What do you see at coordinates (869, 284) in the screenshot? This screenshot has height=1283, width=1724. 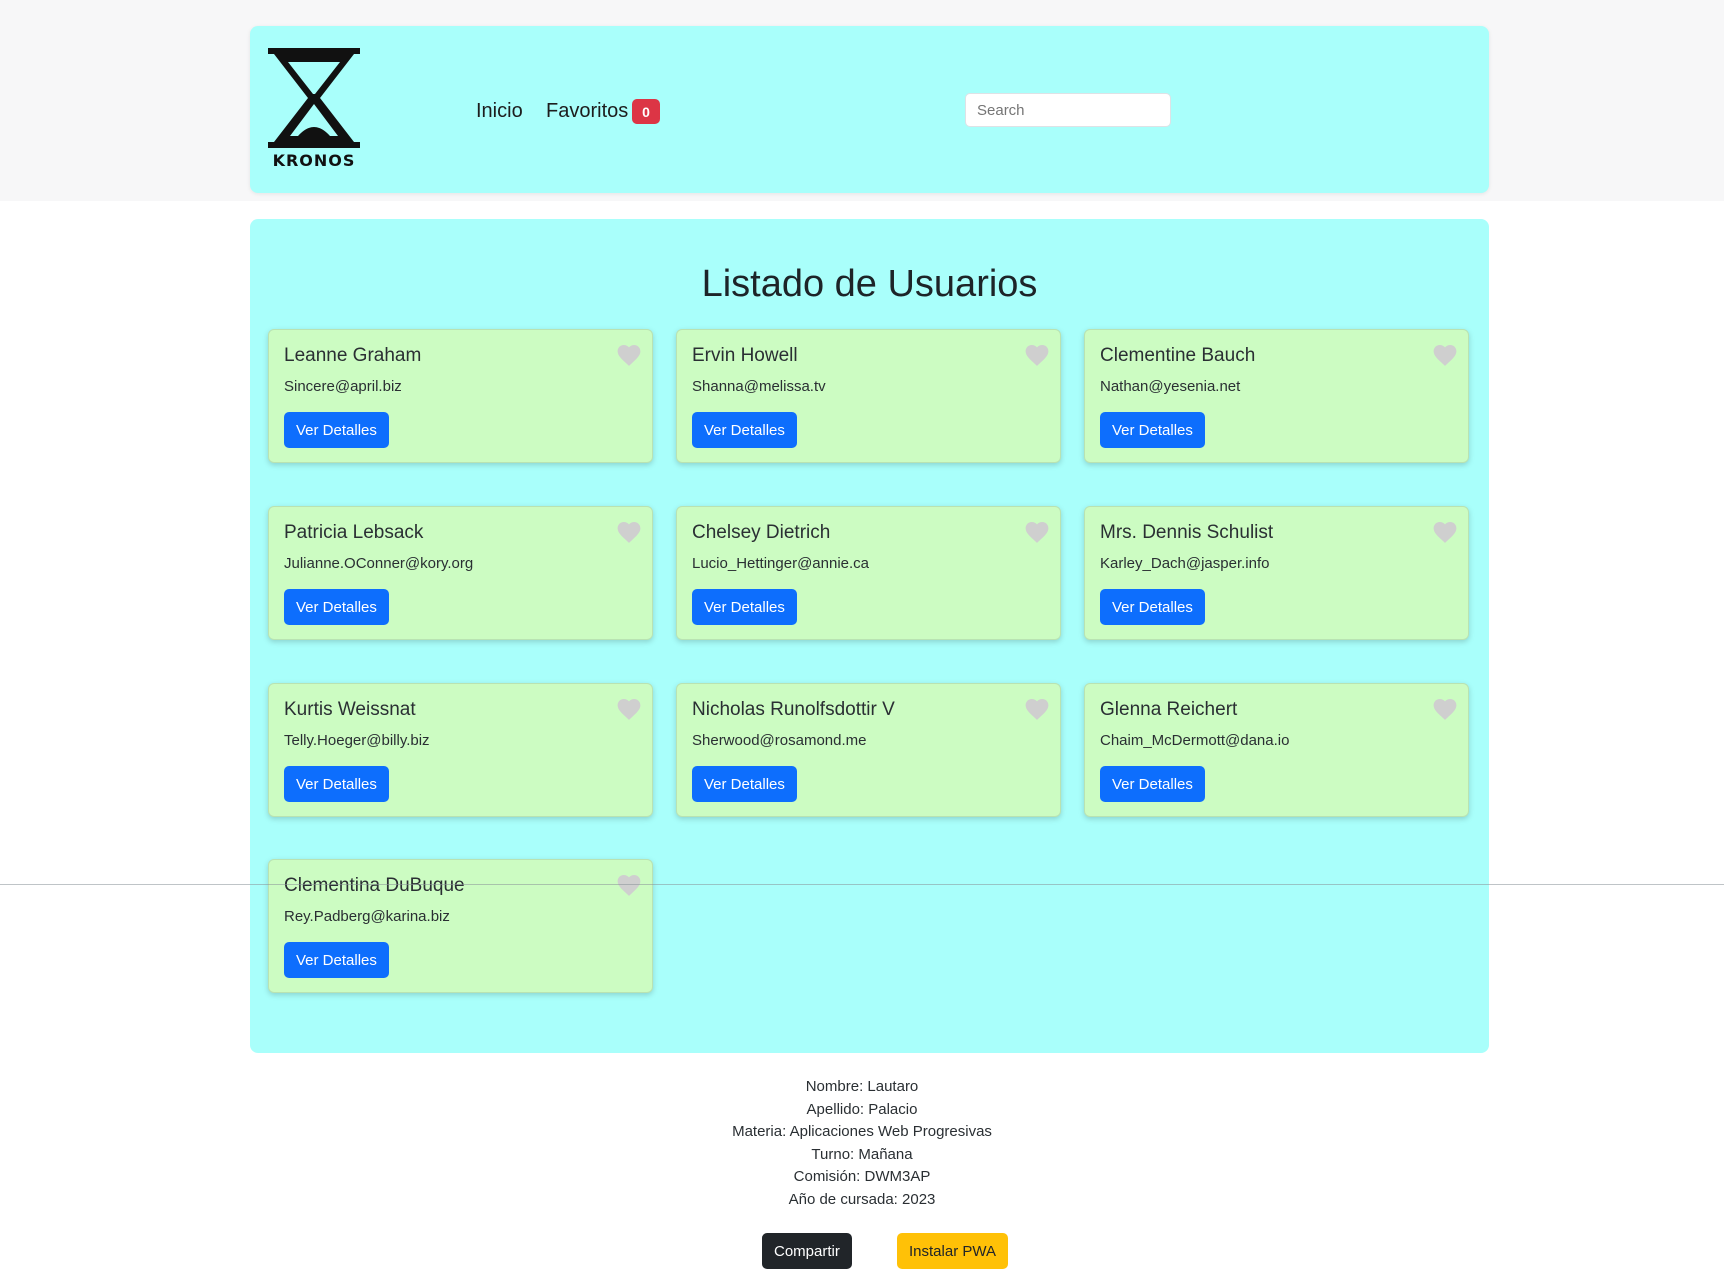 I see `page-title: Listado de Usuarios` at bounding box center [869, 284].